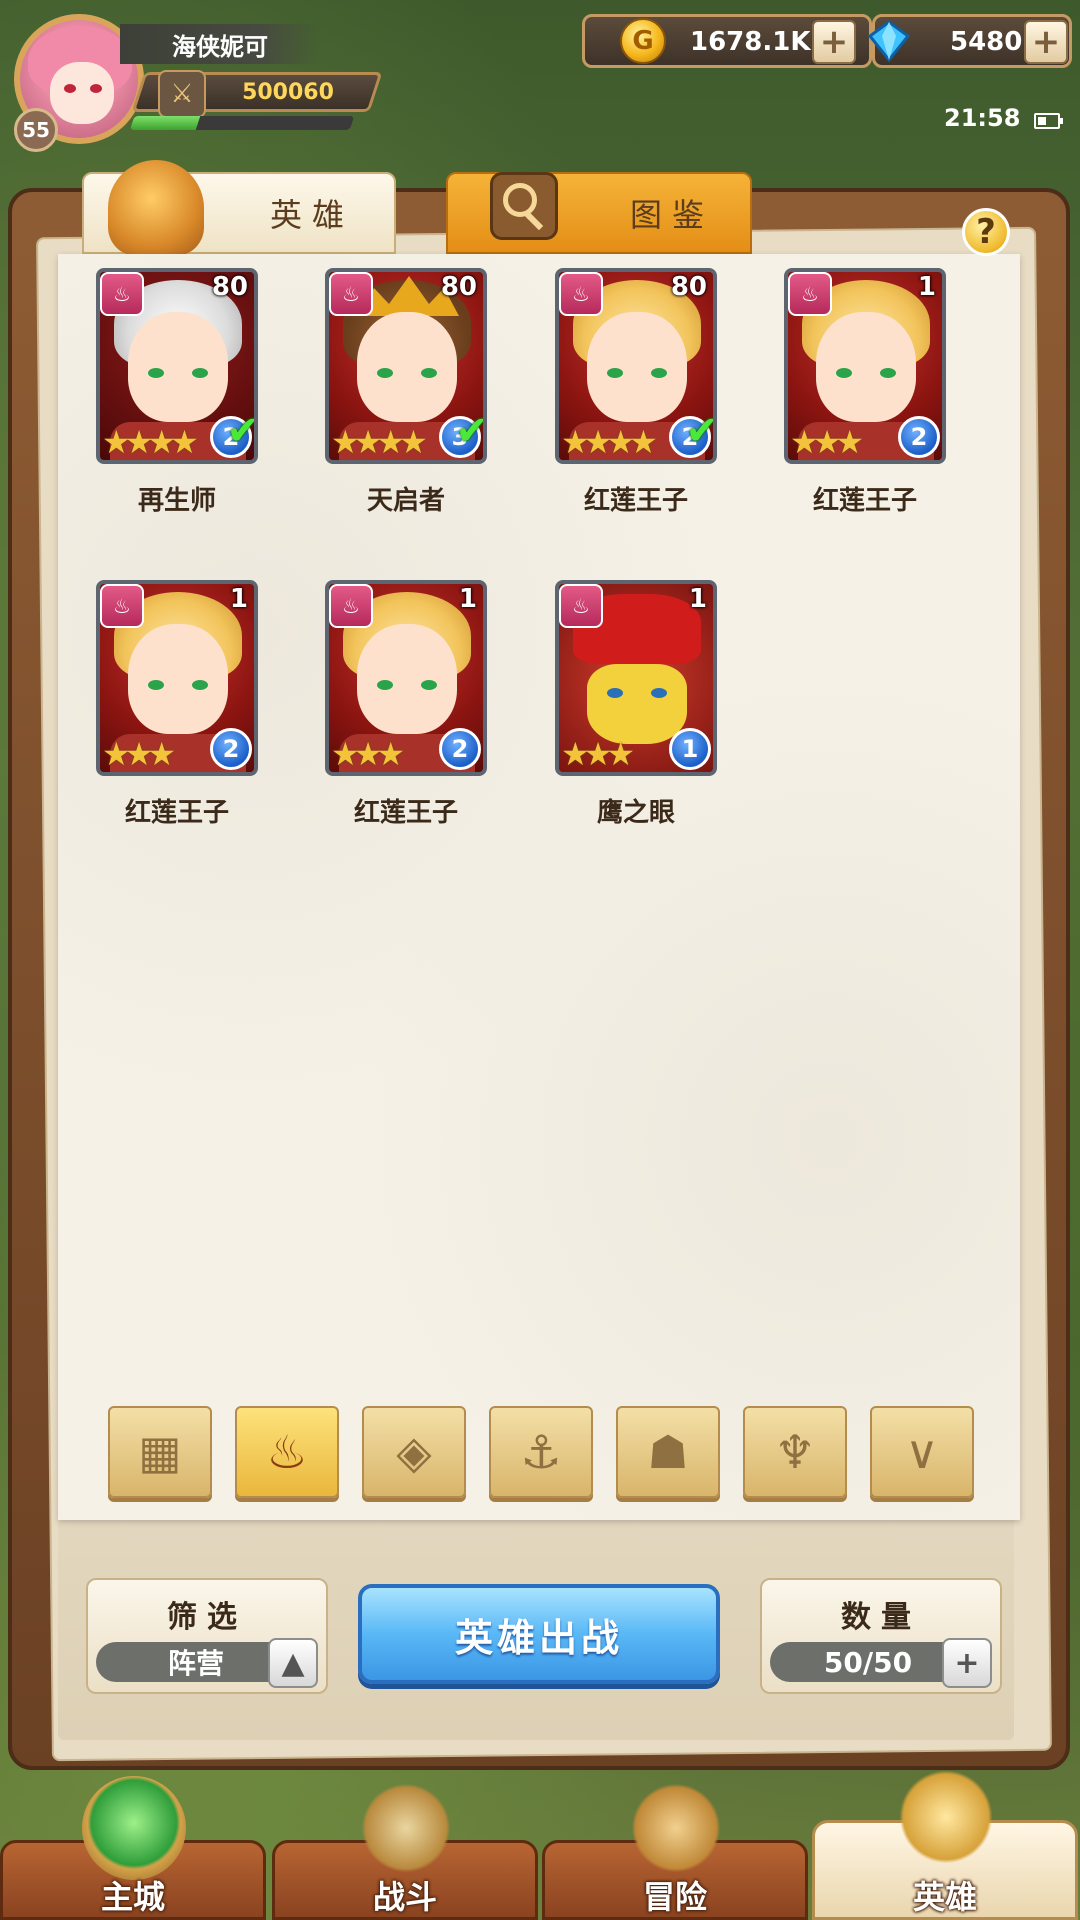 This screenshot has width=1080, height=1920. Describe the element at coordinates (539, 1634) in the screenshot. I see `deploy-heroes-button: 英雄出战` at that location.